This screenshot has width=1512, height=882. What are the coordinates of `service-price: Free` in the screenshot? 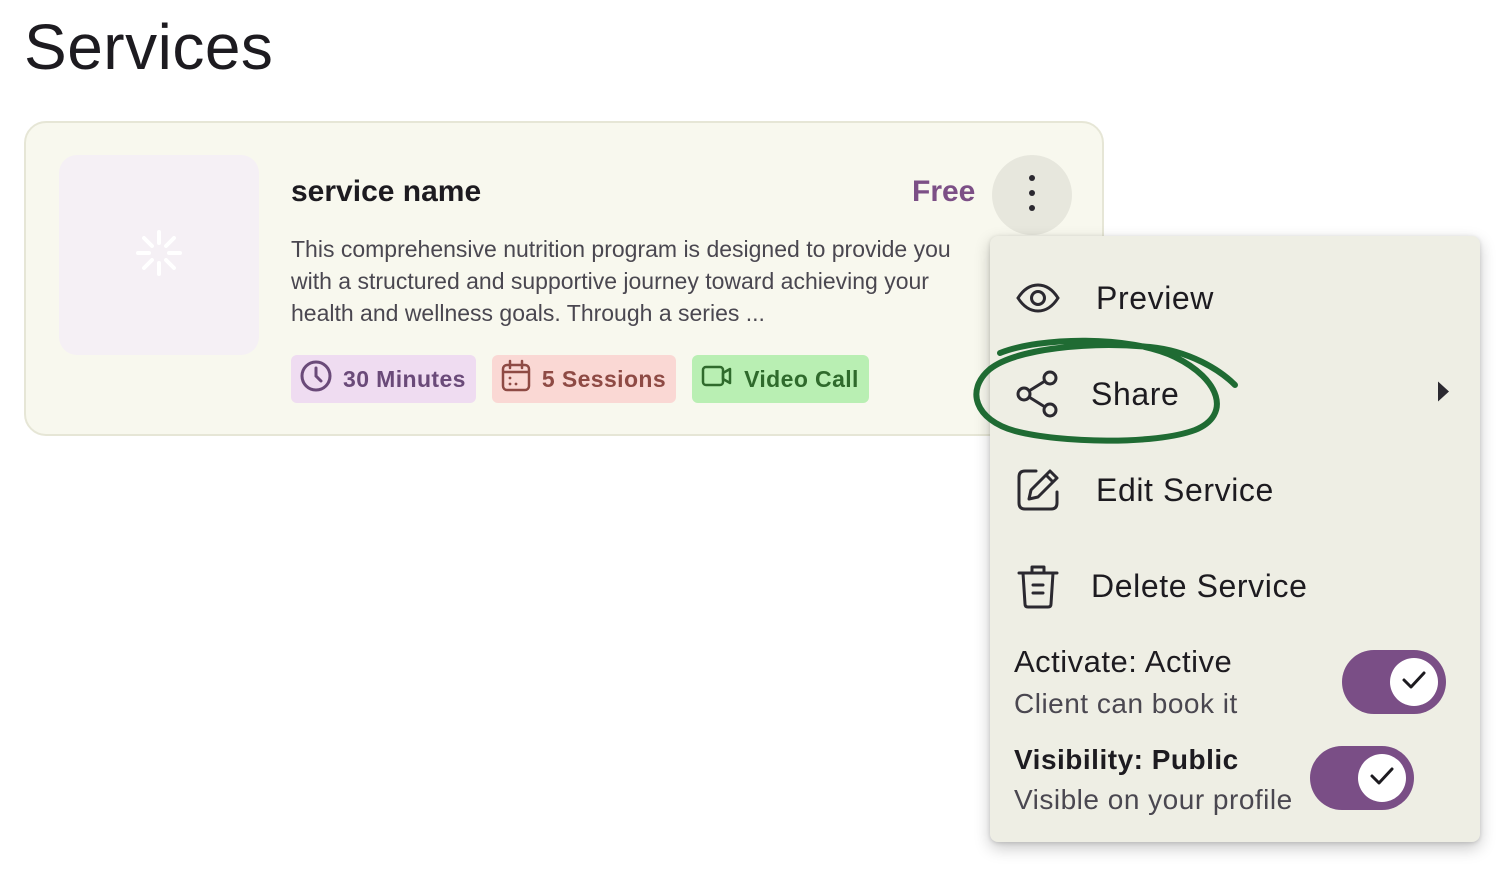 It's located at (944, 191).